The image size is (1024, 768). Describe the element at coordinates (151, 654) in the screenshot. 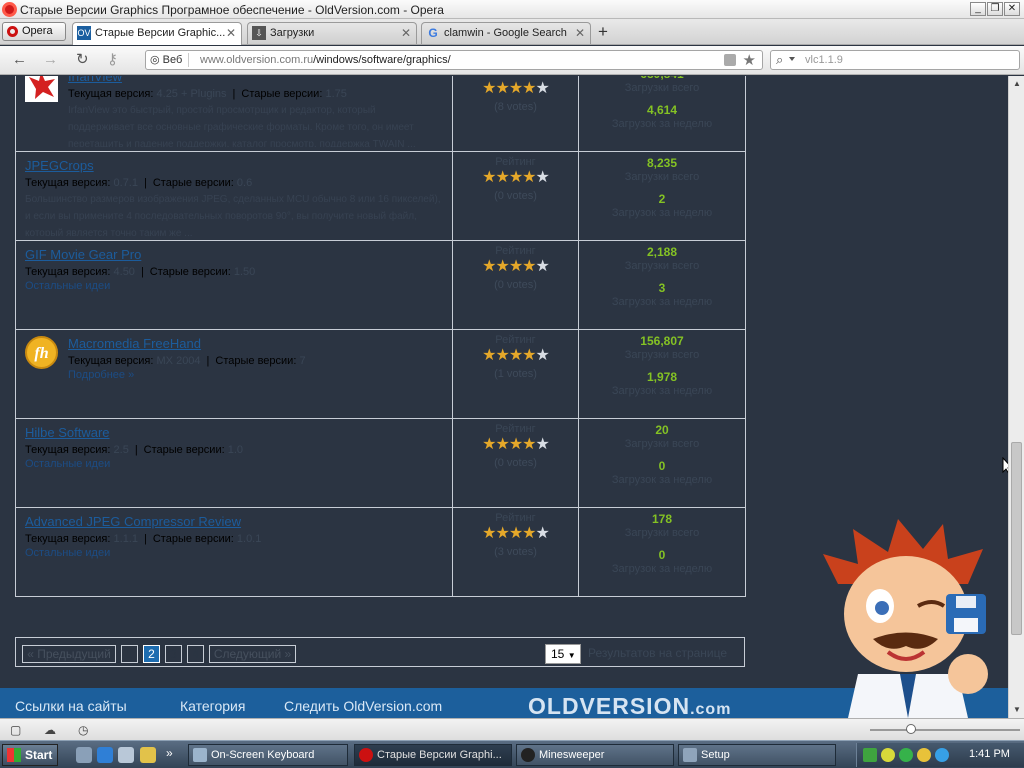

I see `page-2-button: 2` at that location.